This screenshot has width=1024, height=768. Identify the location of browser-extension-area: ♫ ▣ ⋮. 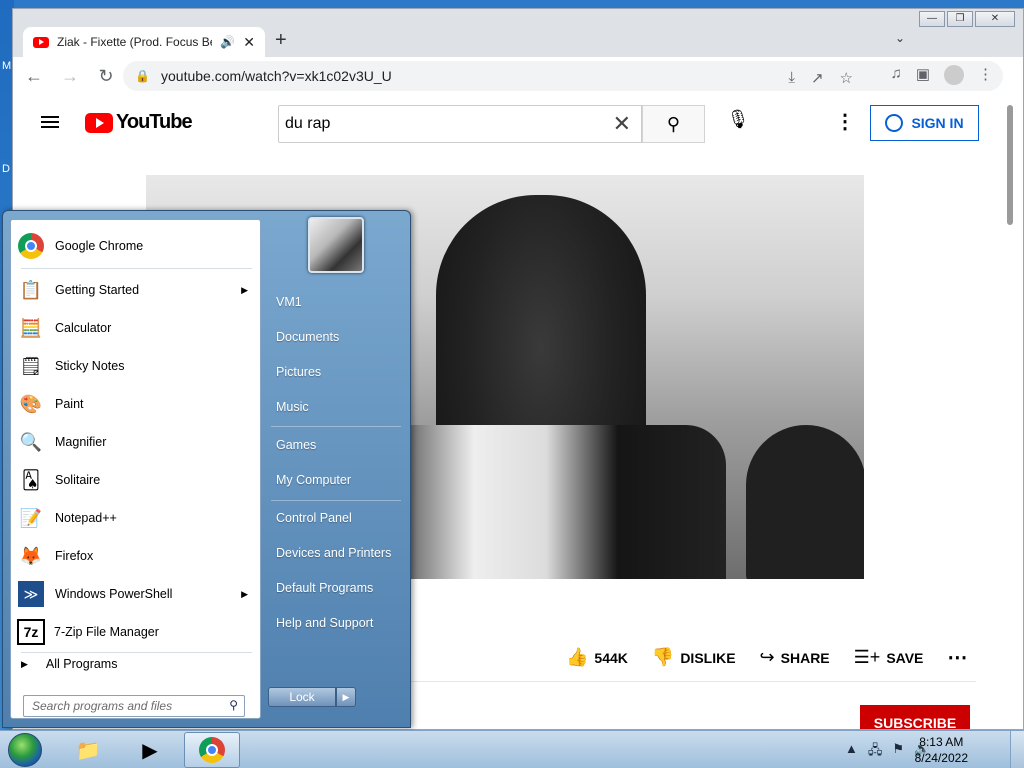
(942, 75).